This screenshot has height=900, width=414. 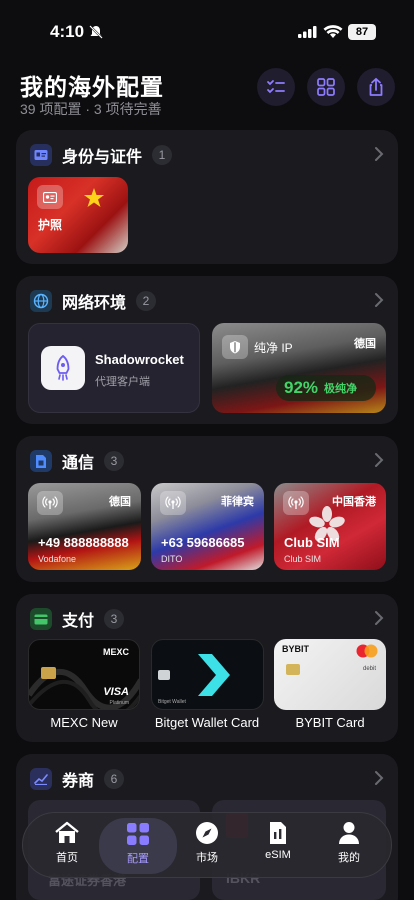 What do you see at coordinates (84, 674) in the screenshot?
I see `mexc-card: MEXC VISA Platinum` at bounding box center [84, 674].